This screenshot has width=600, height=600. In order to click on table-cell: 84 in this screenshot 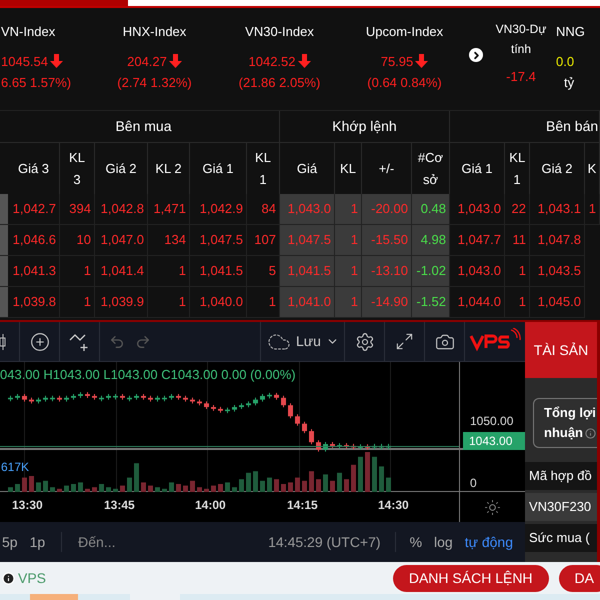, I will do `click(263, 209)`.